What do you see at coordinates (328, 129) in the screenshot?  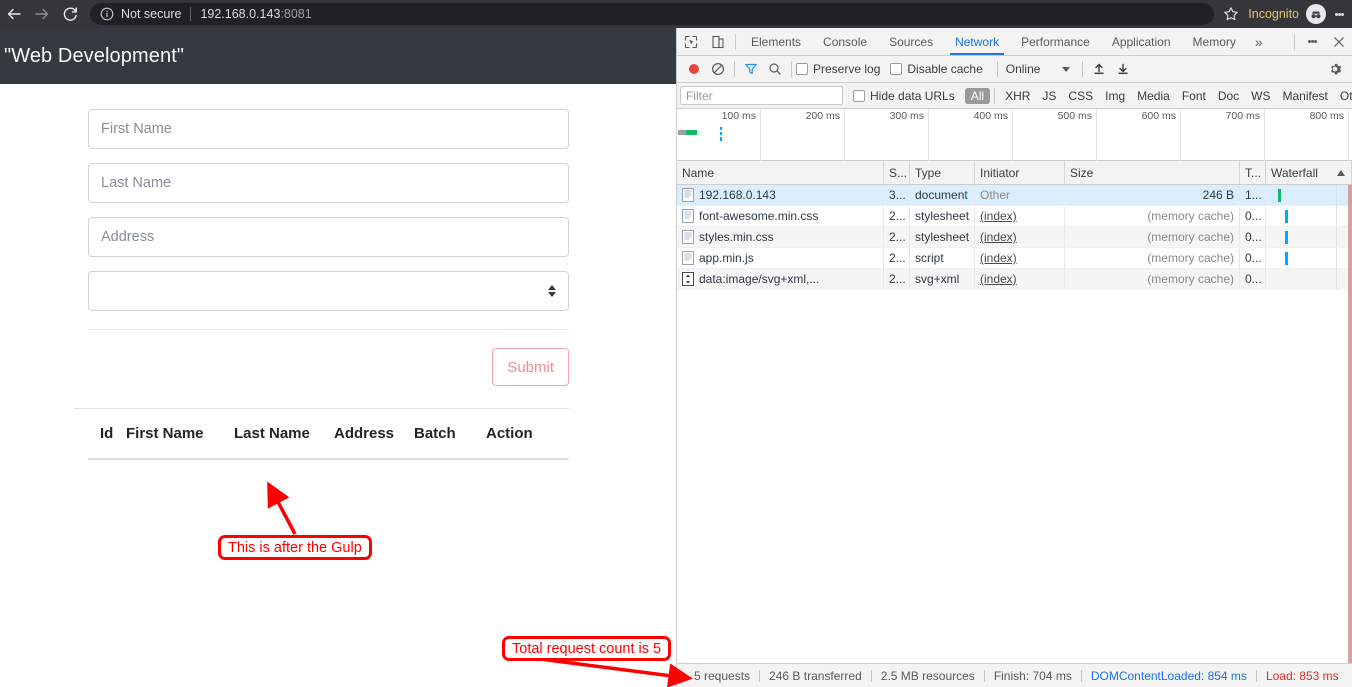 I see `first-name-input: First Name` at bounding box center [328, 129].